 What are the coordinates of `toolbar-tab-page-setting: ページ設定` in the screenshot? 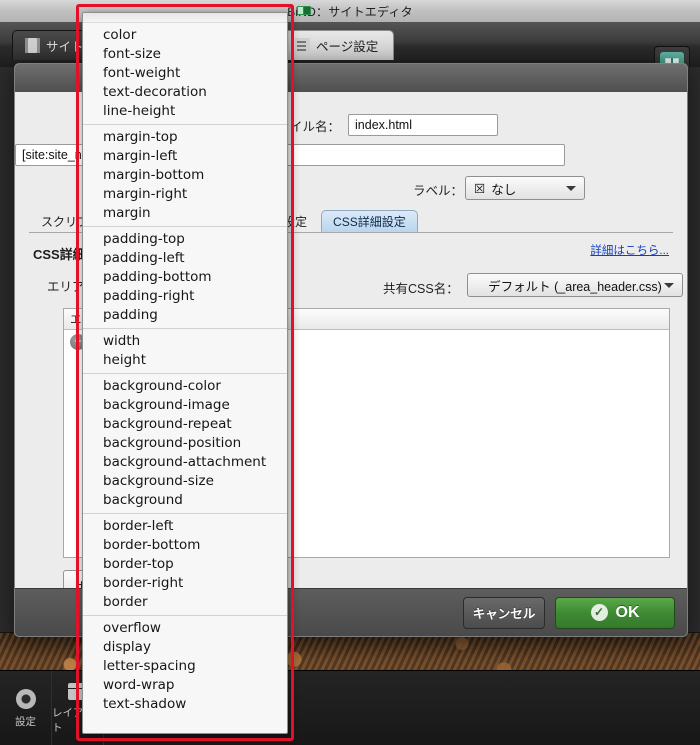 It's located at (338, 45).